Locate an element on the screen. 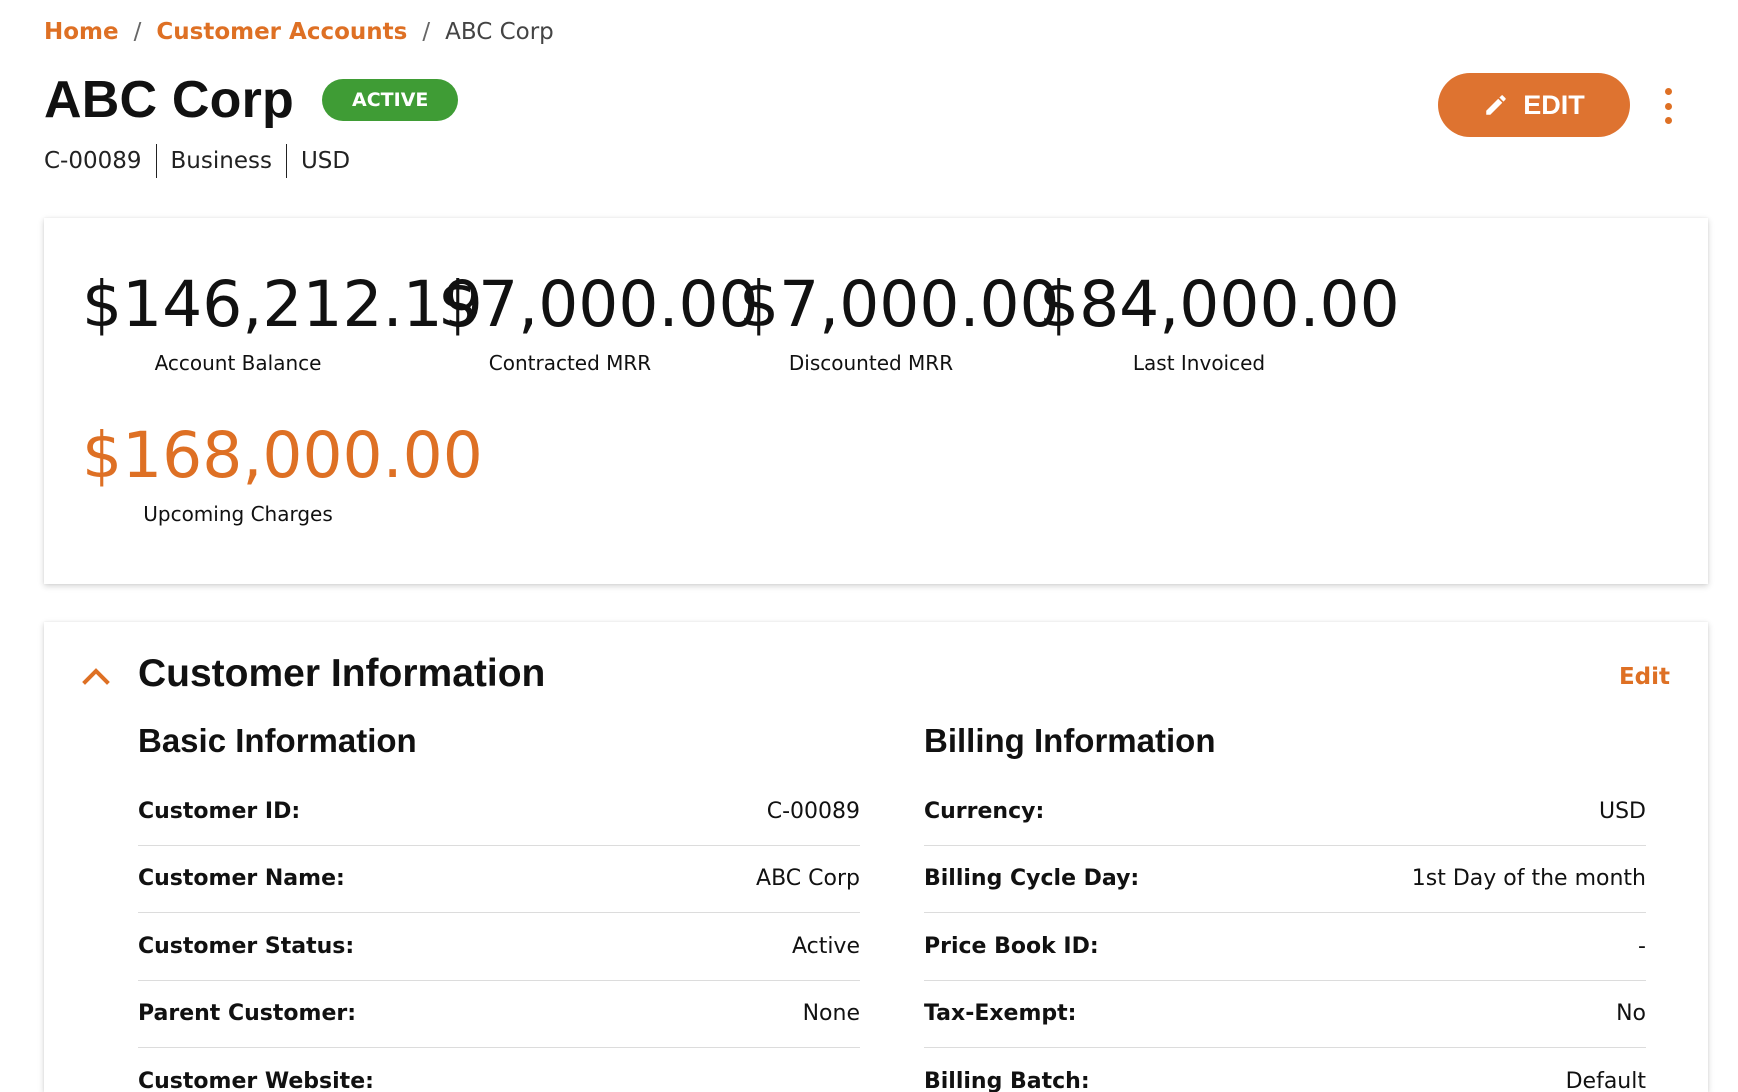 The height and width of the screenshot is (1092, 1738). metric-value: $84,000.00 is located at coordinates (1219, 304).